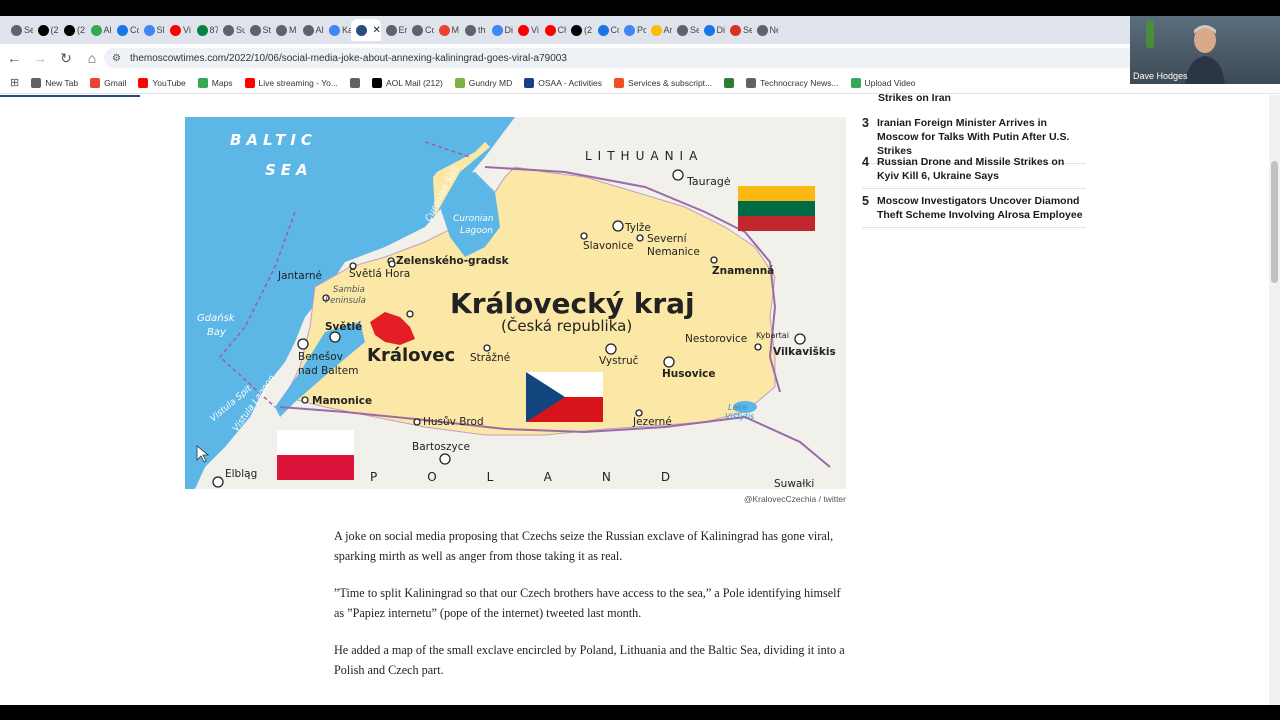 This screenshot has height=720, width=1280. What do you see at coordinates (70, 96) in the screenshot?
I see `header-accent-line` at bounding box center [70, 96].